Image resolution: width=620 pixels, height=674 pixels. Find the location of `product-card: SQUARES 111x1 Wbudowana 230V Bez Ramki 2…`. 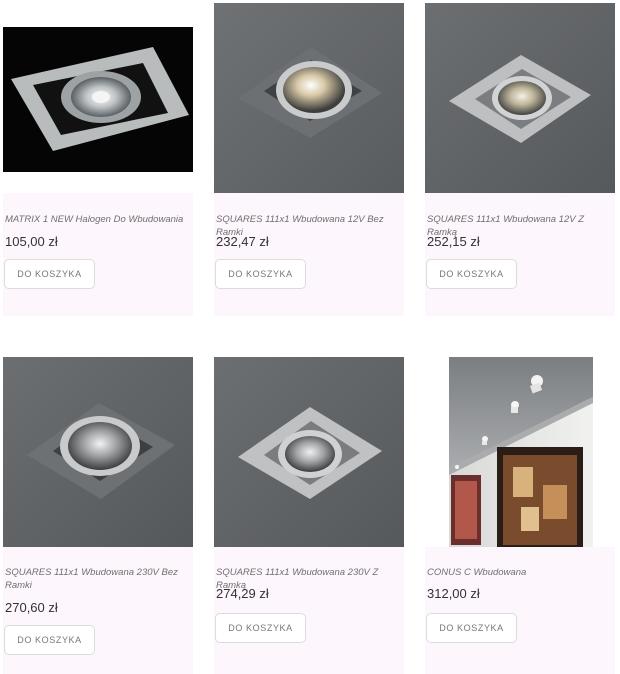

product-card: SQUARES 111x1 Wbudowana 230V Bez Ramki 2… is located at coordinates (98, 515).